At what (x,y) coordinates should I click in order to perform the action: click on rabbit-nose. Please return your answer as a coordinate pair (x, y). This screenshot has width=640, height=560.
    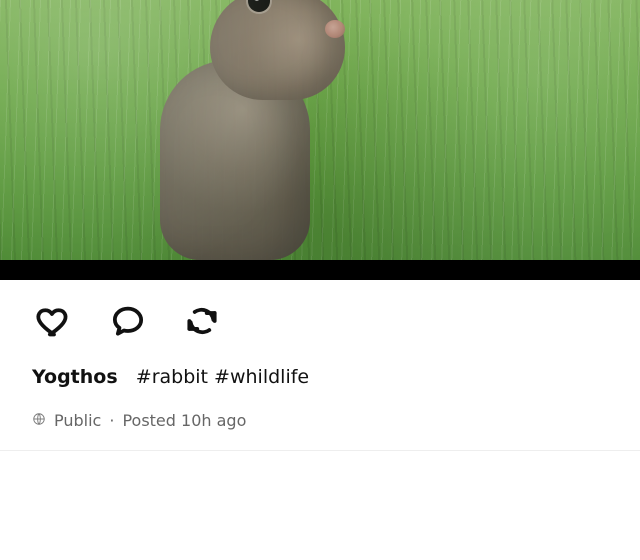
    Looking at the image, I should click on (335, 29).